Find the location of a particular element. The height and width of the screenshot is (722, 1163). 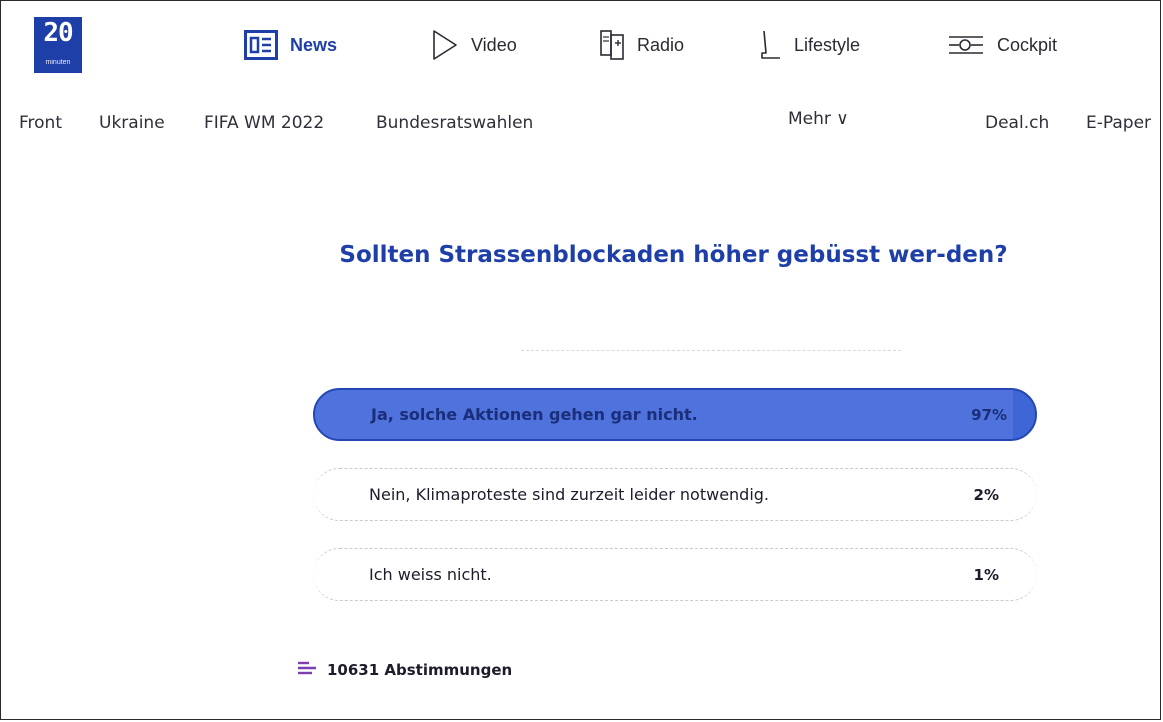

logo-number: 20 is located at coordinates (58, 33).